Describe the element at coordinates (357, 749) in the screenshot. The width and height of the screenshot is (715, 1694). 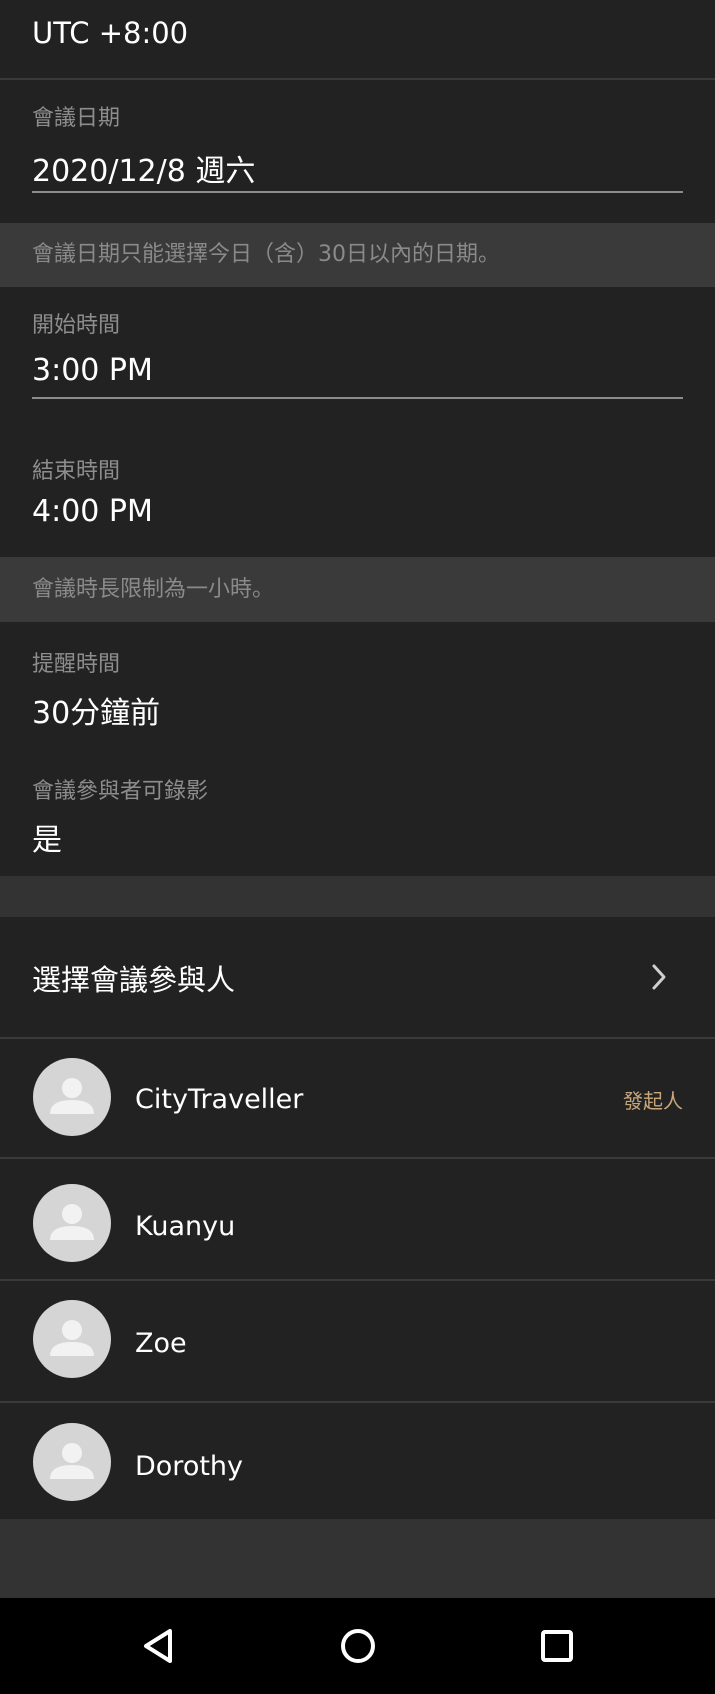
I see `options-section: 提醒時間 30分鐘前 會議參與者可錄影 是` at that location.